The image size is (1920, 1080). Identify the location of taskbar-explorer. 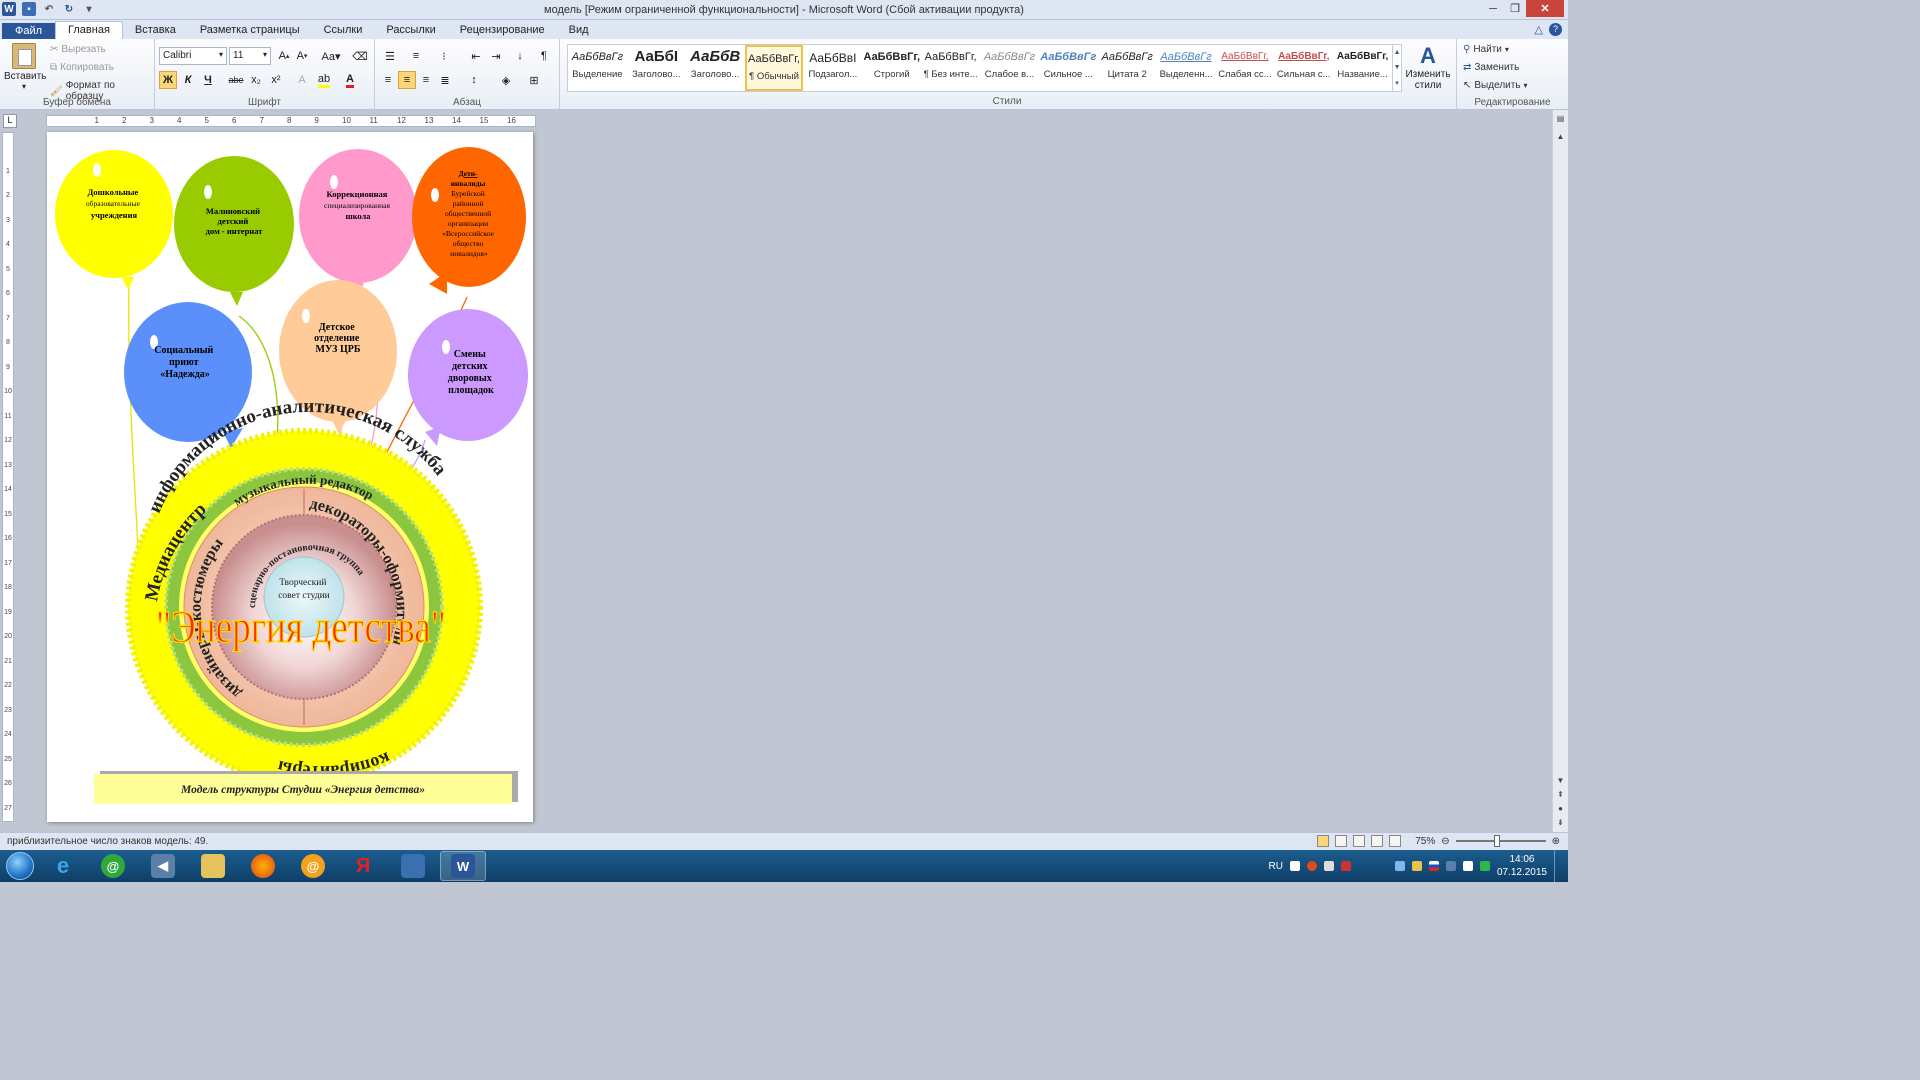
(213, 866).